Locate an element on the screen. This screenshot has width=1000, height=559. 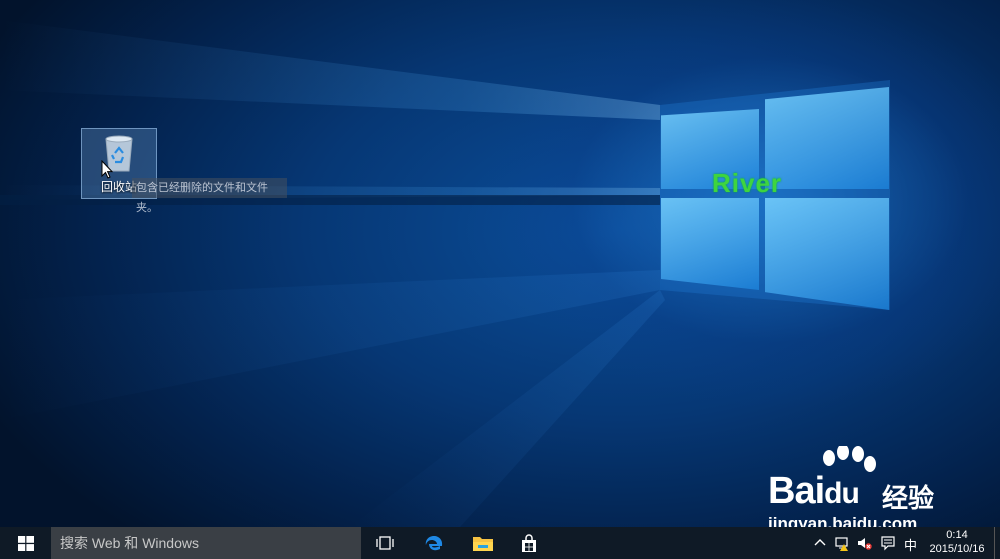
ime-indicator: 中 is located at coordinates (910, 544).